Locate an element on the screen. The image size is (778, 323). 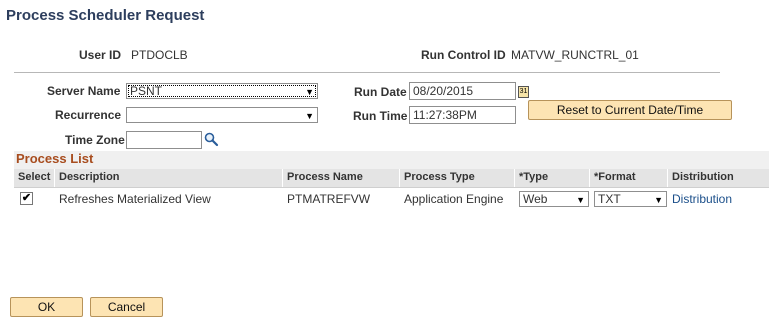
run-control-label: Run Control ID is located at coordinates (463, 55).